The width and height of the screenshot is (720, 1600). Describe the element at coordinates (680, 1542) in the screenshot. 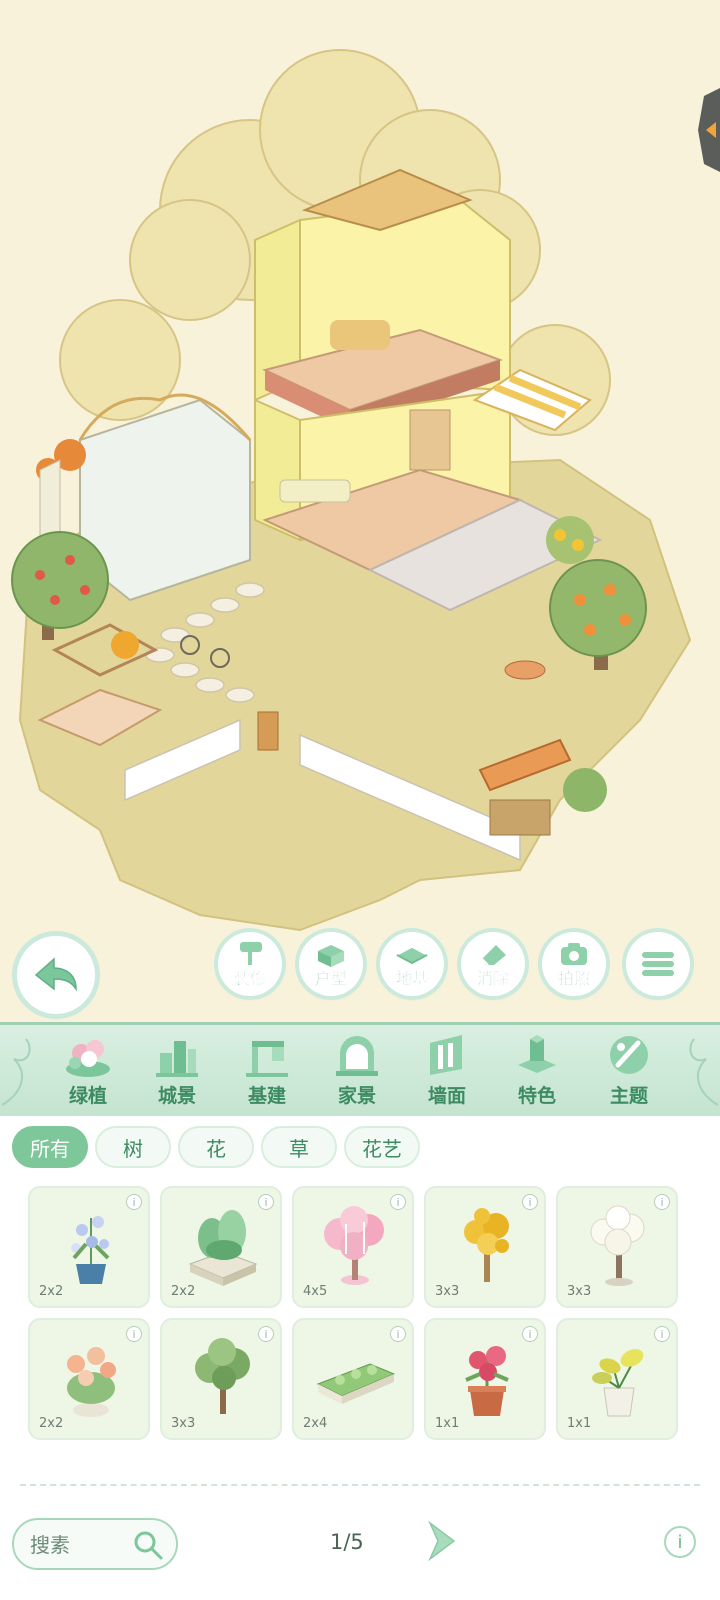

I see `help-info-button: i` at that location.